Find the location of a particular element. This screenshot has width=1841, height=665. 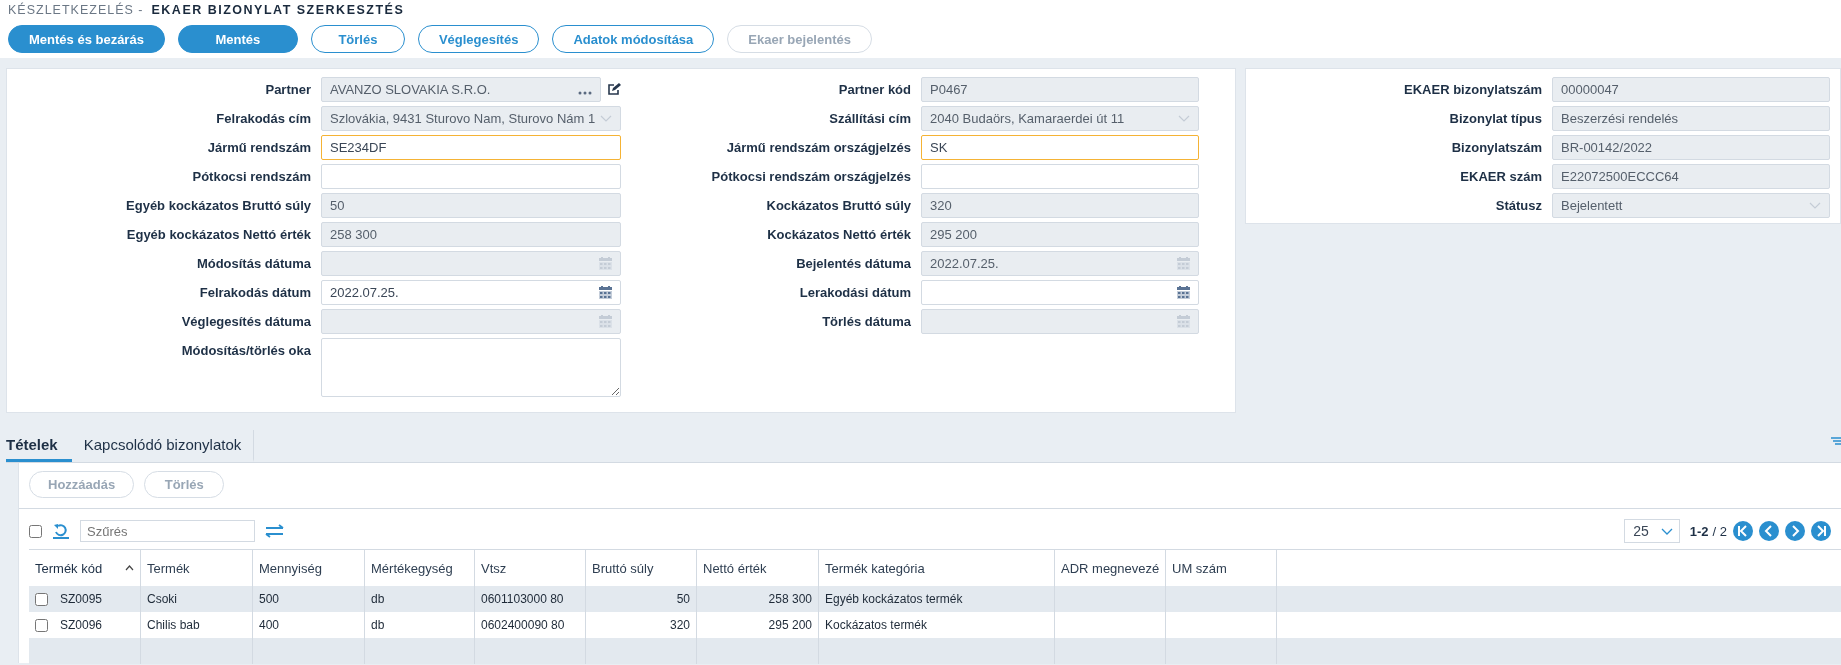

field-label: Szállítási cím is located at coordinates (869, 119).